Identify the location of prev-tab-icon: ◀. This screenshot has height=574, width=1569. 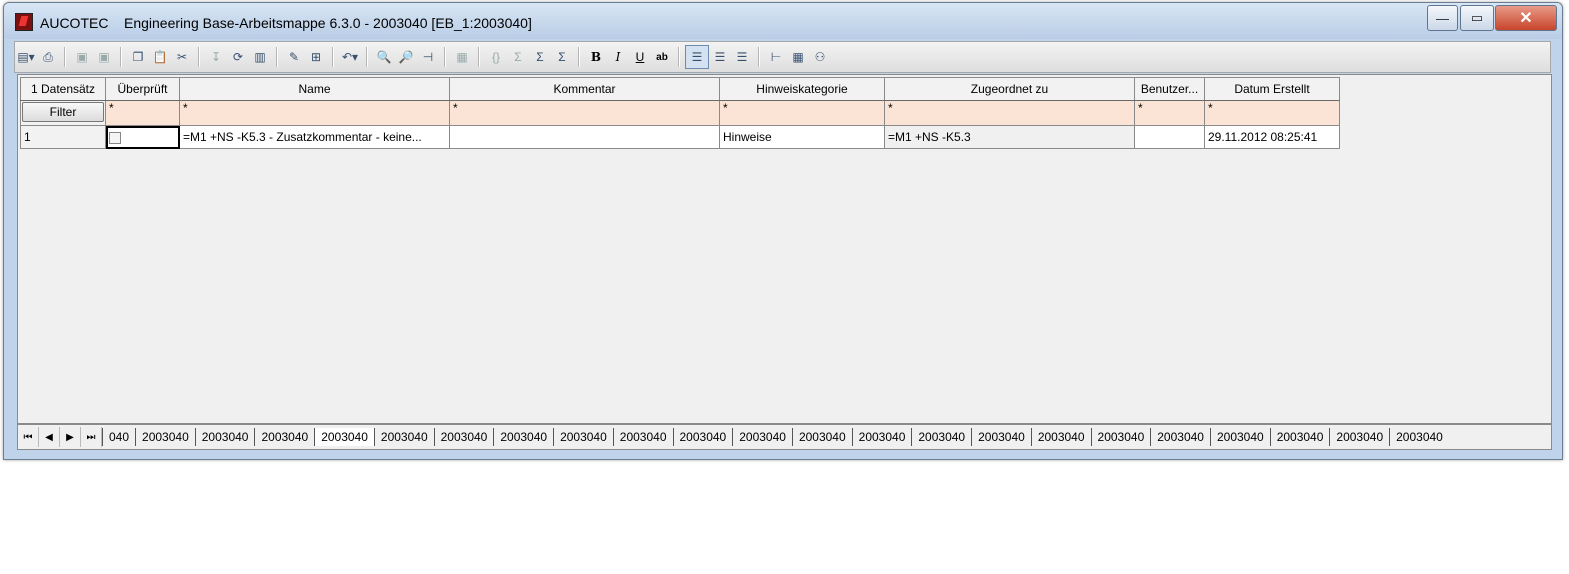
(49, 437).